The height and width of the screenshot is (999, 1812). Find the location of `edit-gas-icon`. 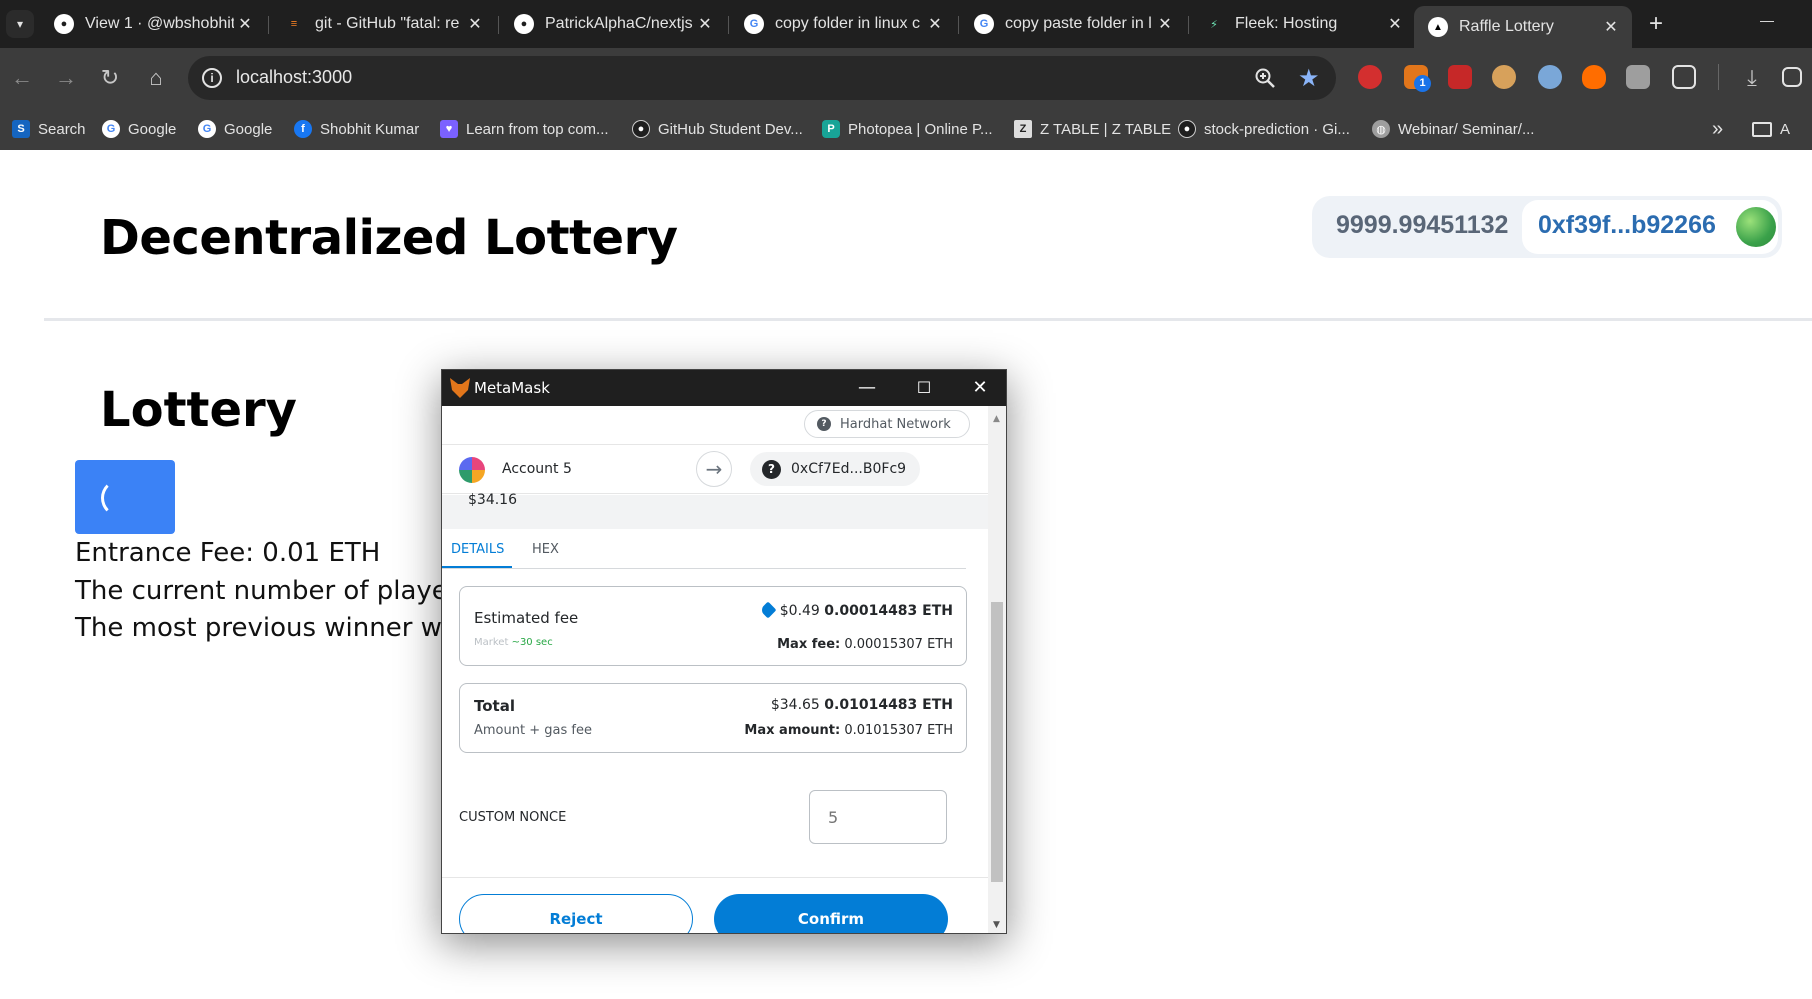

edit-gas-icon is located at coordinates (768, 610).